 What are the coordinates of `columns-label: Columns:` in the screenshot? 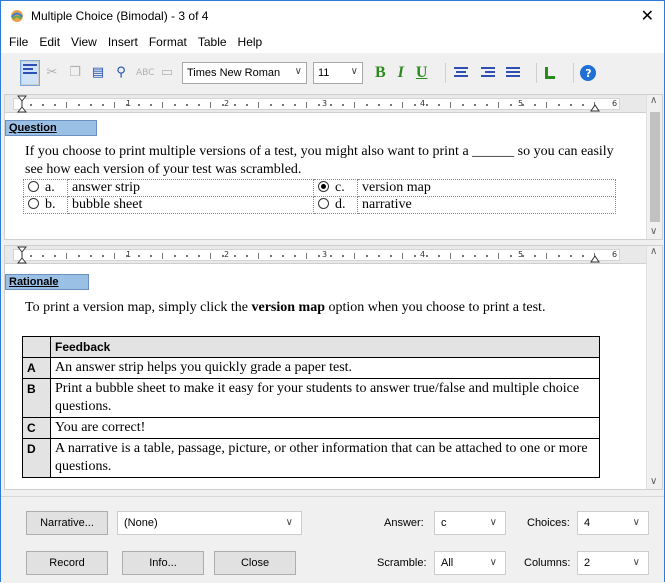 It's located at (547, 563).